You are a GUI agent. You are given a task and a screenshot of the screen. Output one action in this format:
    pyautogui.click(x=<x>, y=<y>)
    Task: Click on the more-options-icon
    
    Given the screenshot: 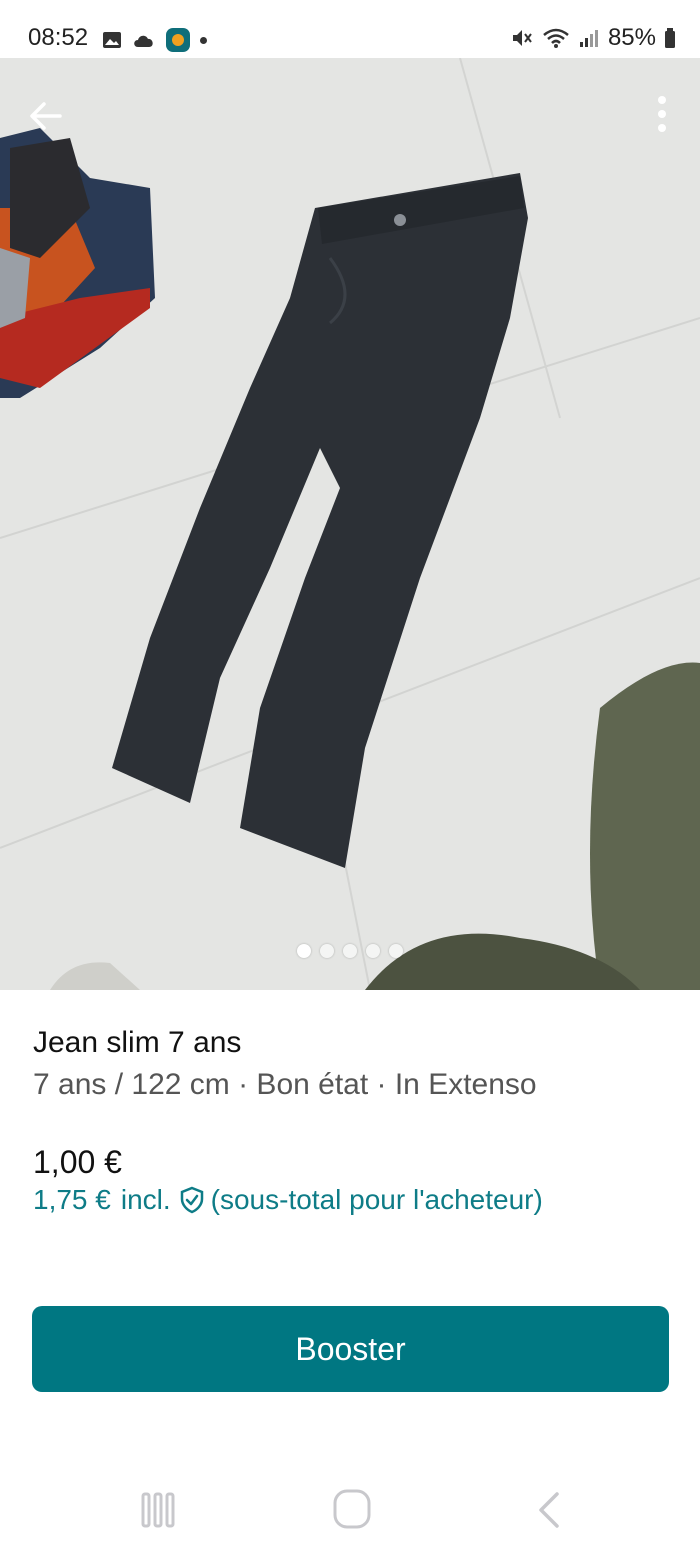 What is the action you would take?
    pyautogui.click(x=662, y=114)
    